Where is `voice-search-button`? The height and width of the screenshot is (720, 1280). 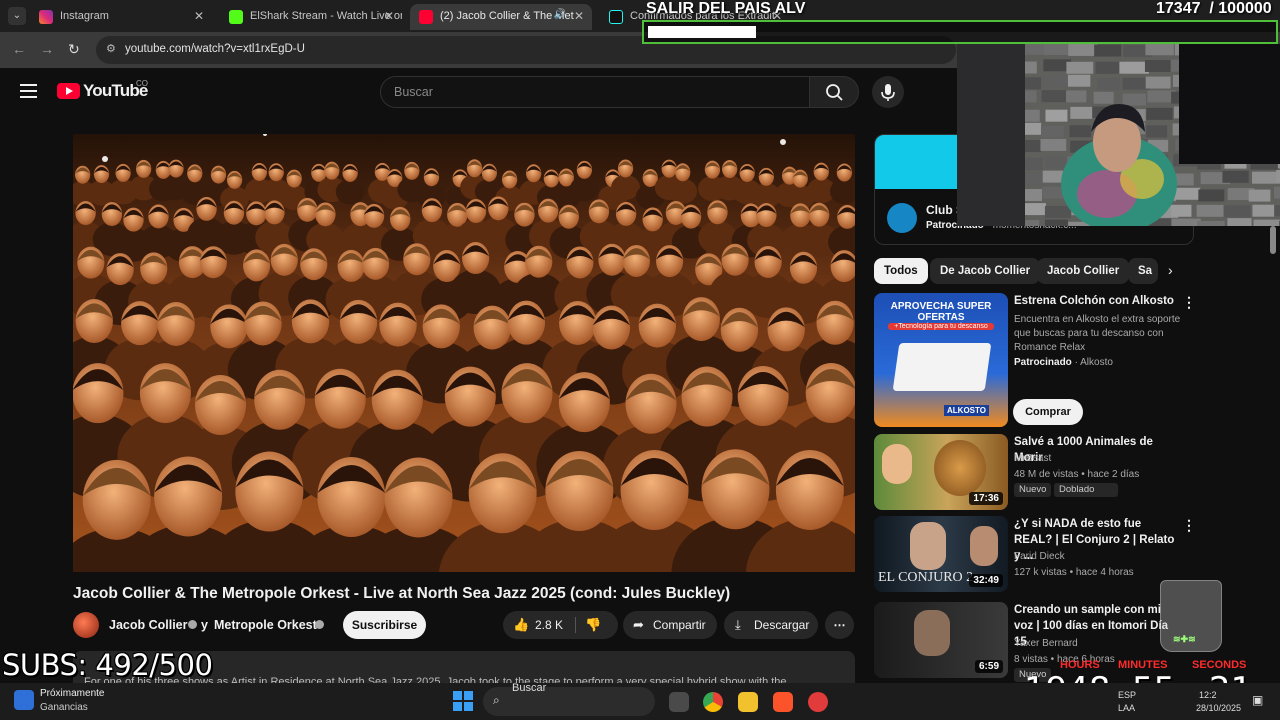 voice-search-button is located at coordinates (888, 92).